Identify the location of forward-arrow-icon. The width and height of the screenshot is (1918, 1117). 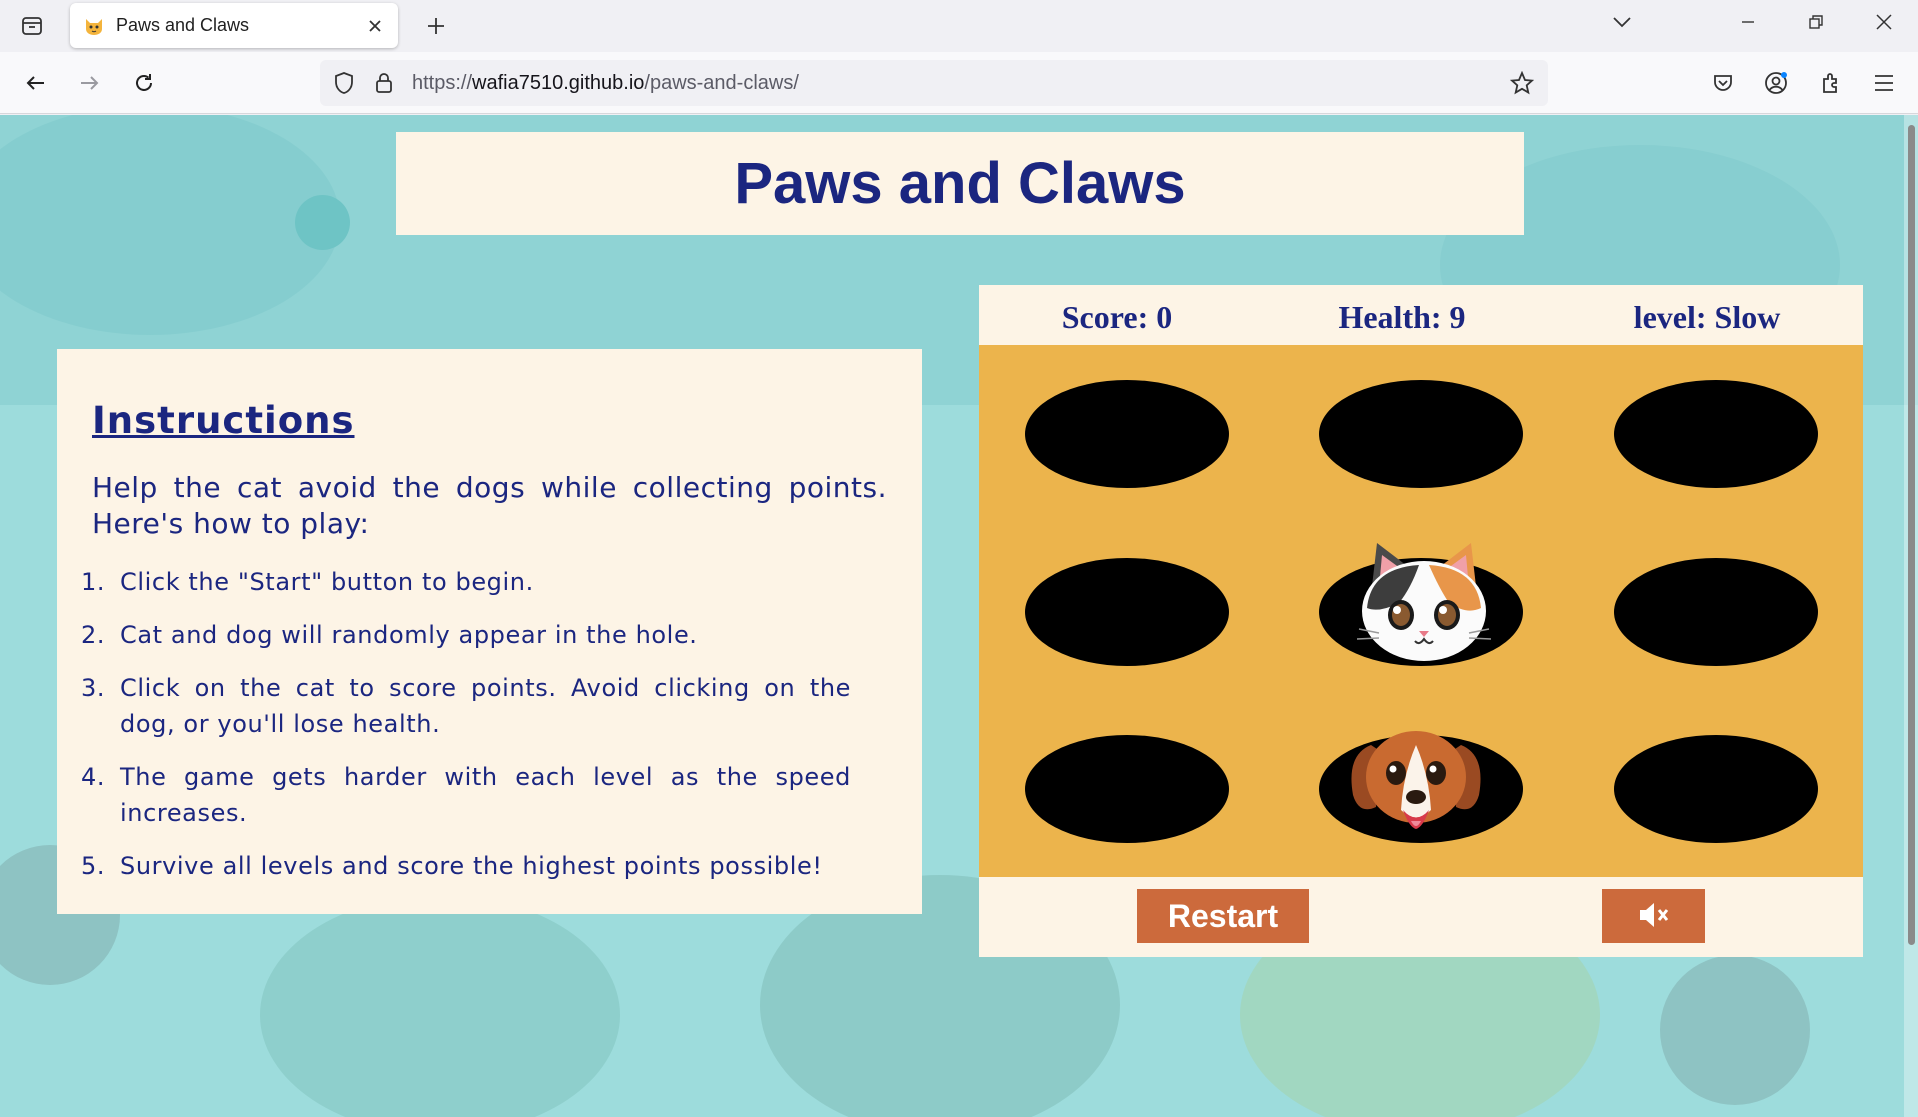
(89, 83).